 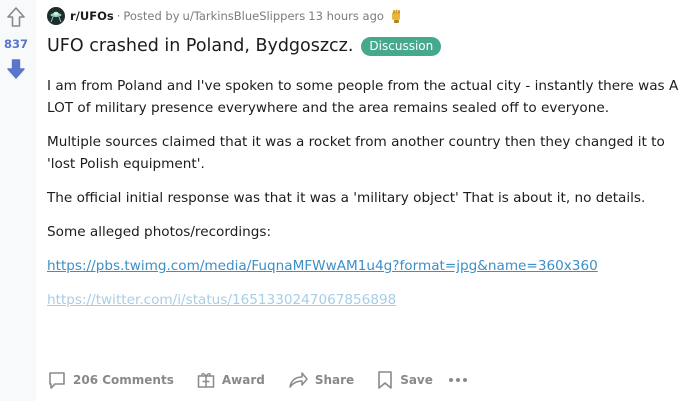 I want to click on share-label: Share, so click(x=334, y=380).